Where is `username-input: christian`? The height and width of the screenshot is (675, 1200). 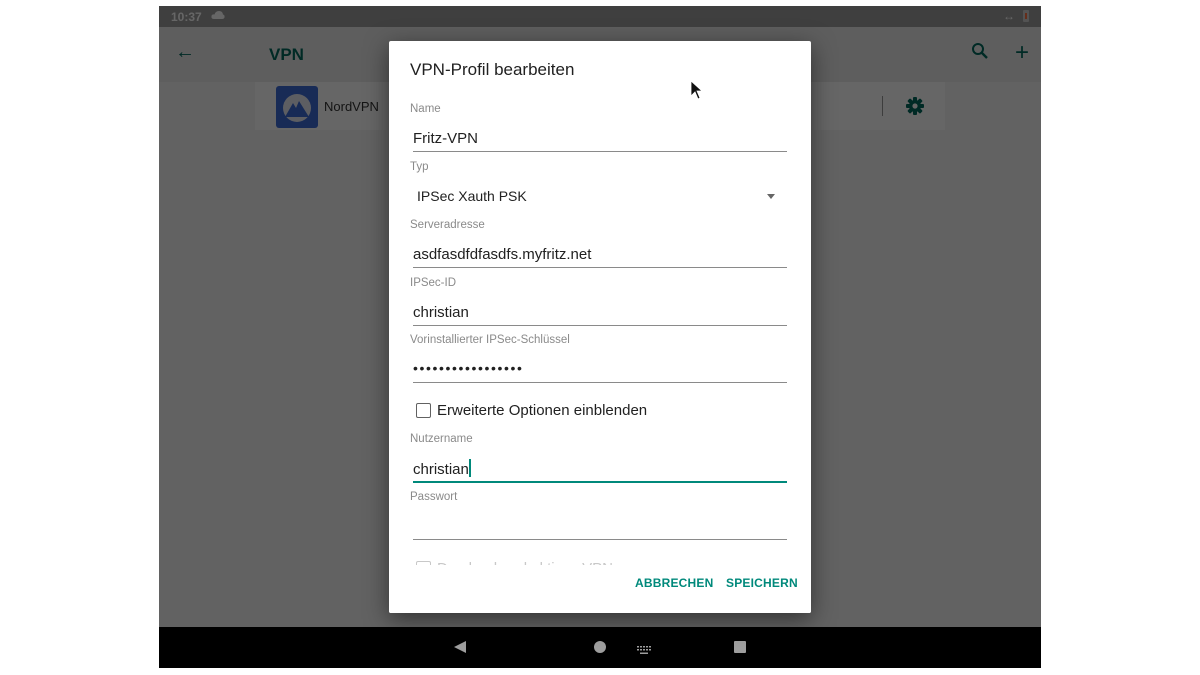 username-input: christian is located at coordinates (442, 468).